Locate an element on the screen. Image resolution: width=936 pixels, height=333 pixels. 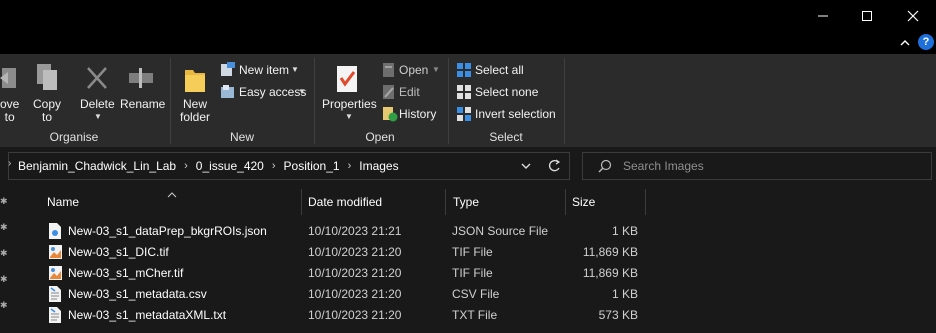
rename-label: Rename is located at coordinates (143, 104).